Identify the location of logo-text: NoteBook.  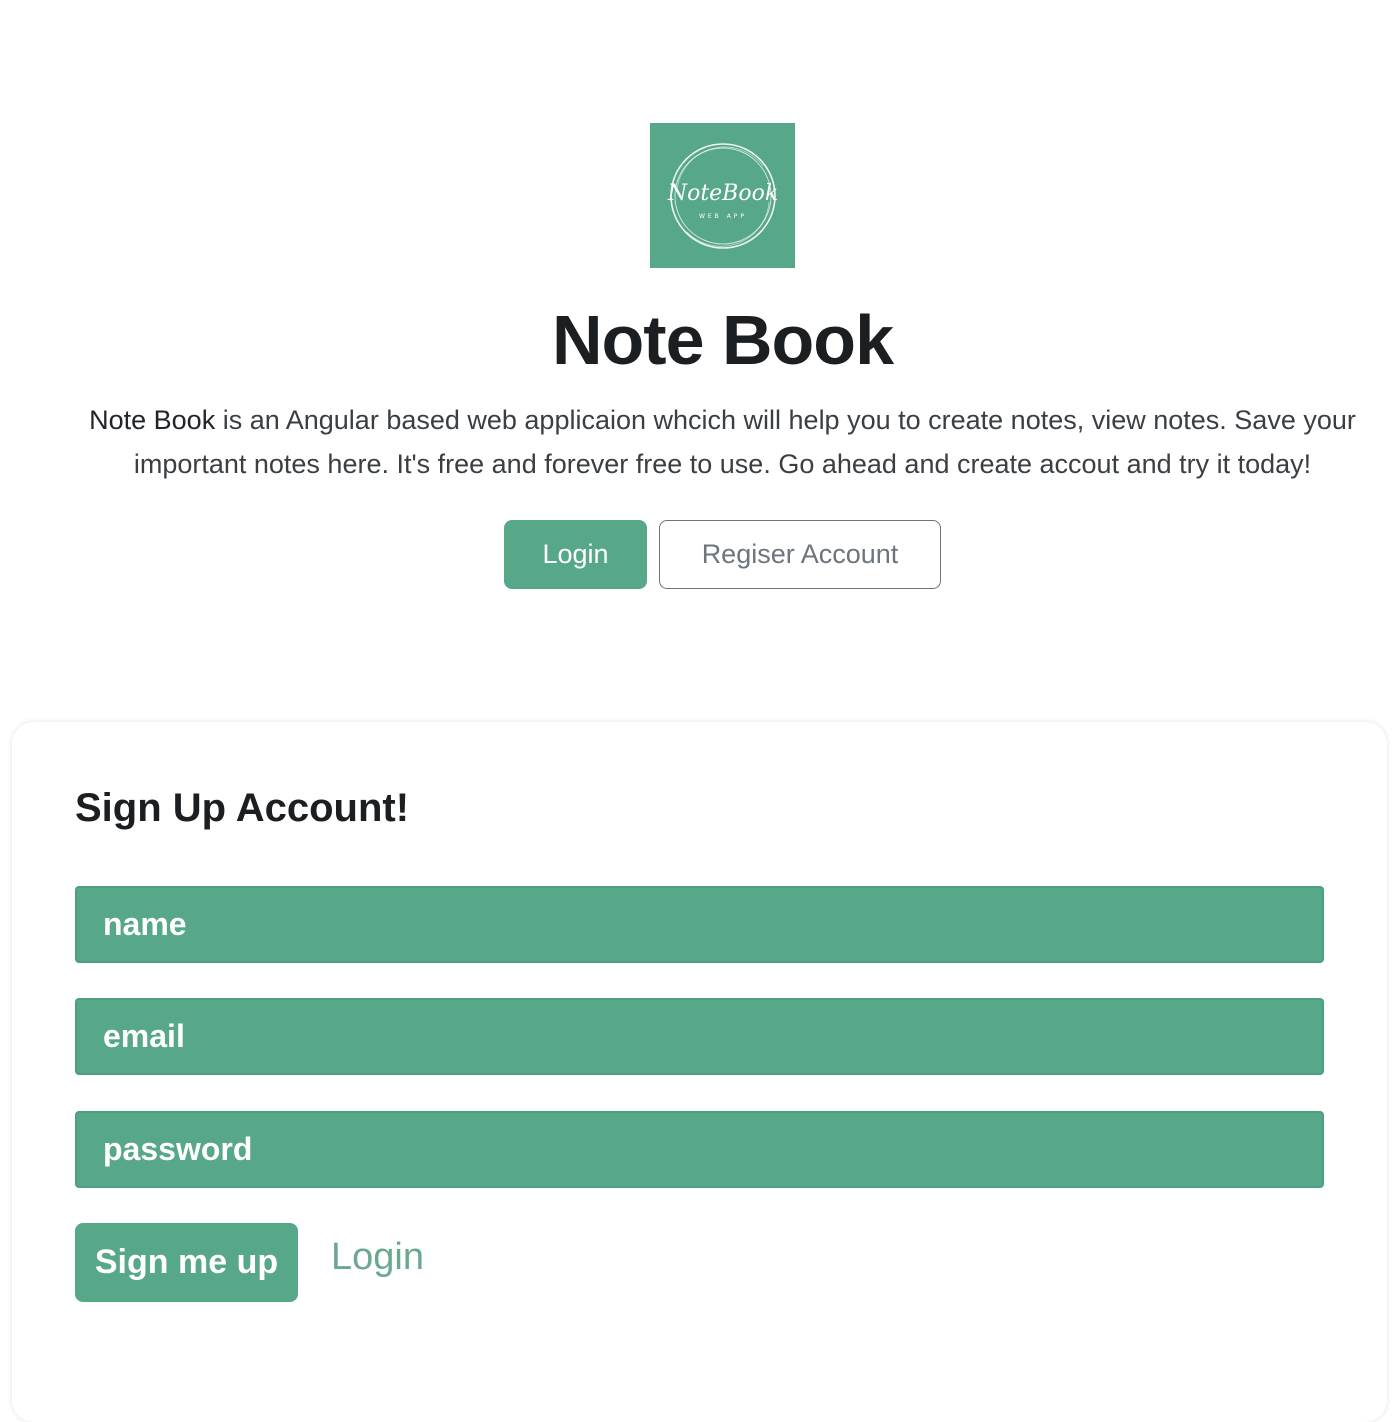
(721, 193).